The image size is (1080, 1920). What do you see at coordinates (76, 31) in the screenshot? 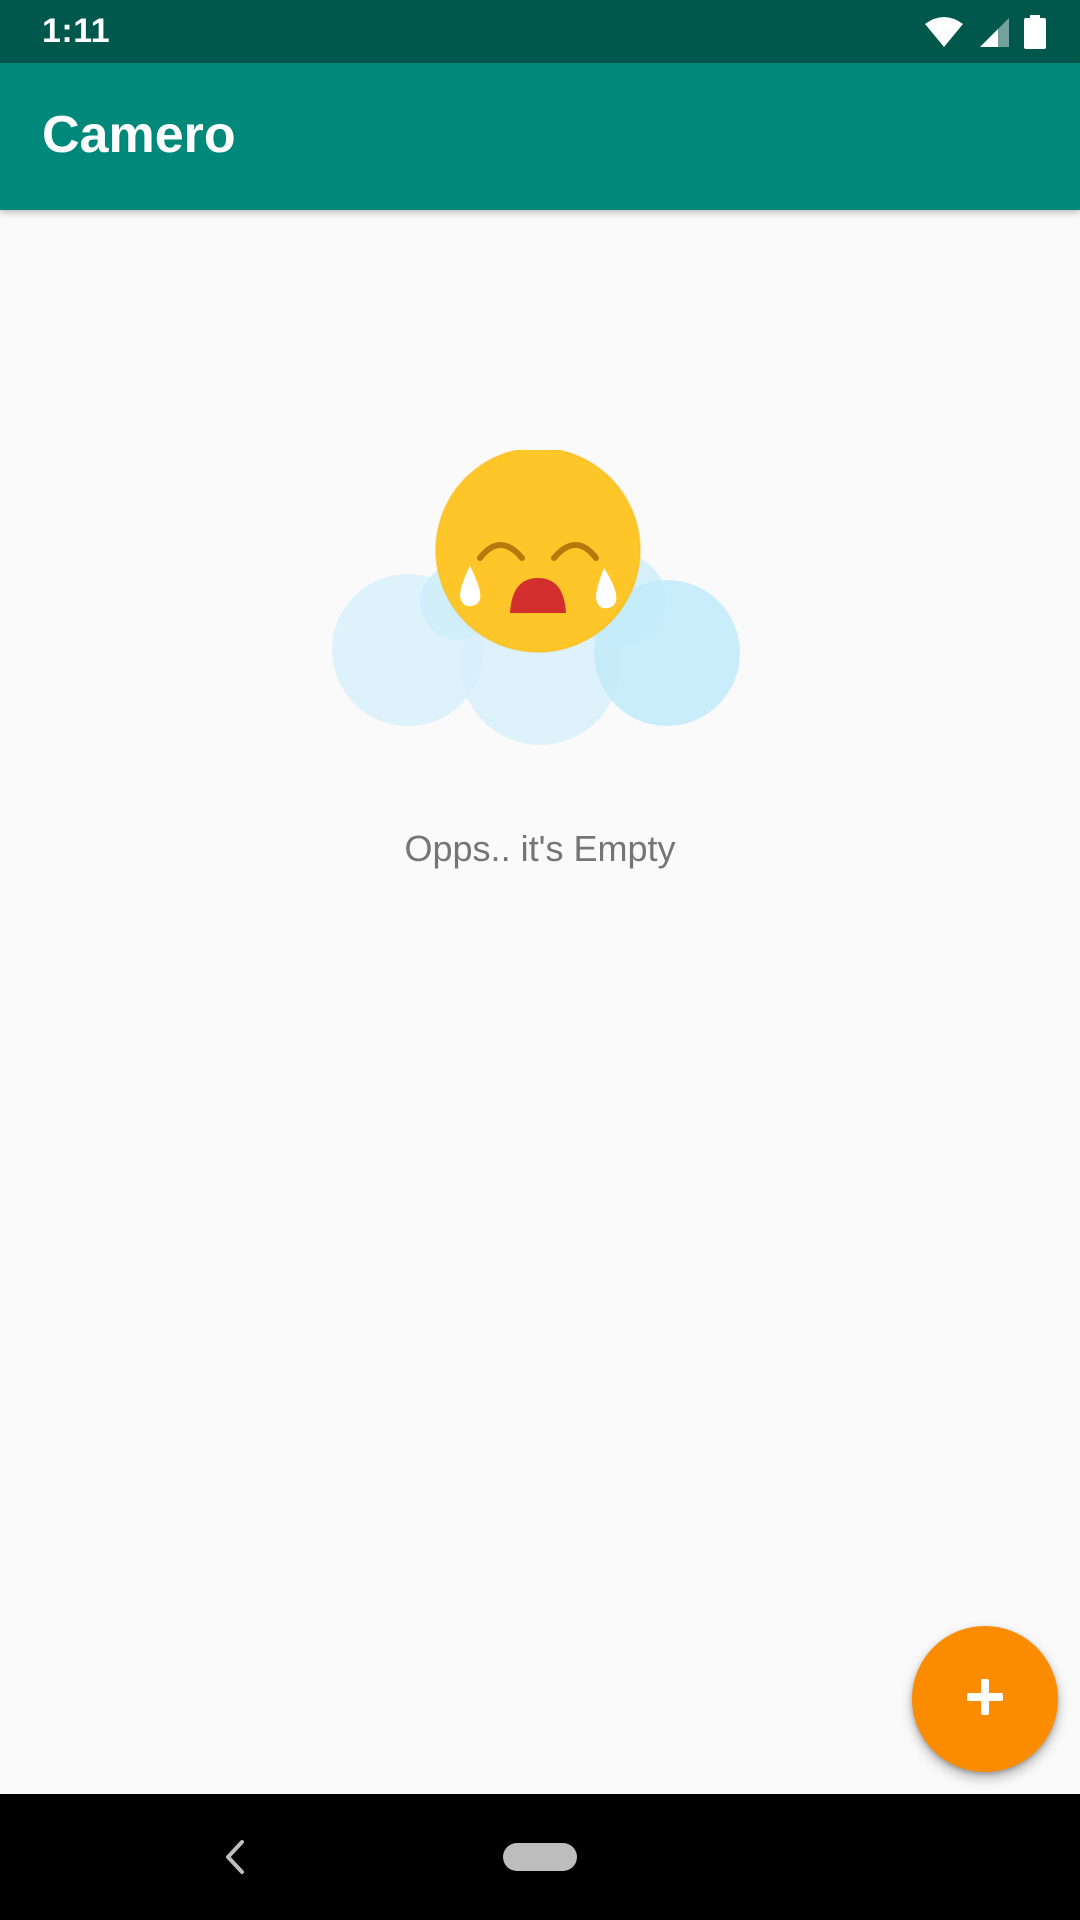
I see `status-time: 1:11` at bounding box center [76, 31].